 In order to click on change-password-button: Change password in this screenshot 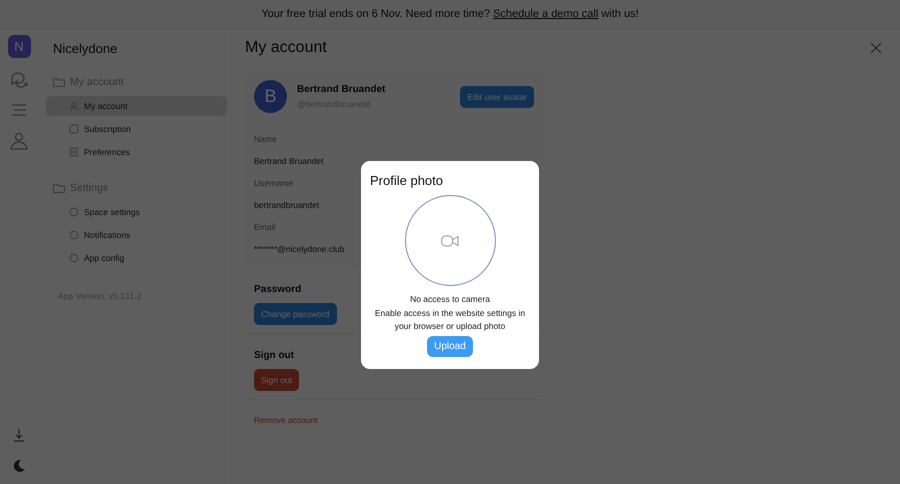, I will do `click(295, 314)`.